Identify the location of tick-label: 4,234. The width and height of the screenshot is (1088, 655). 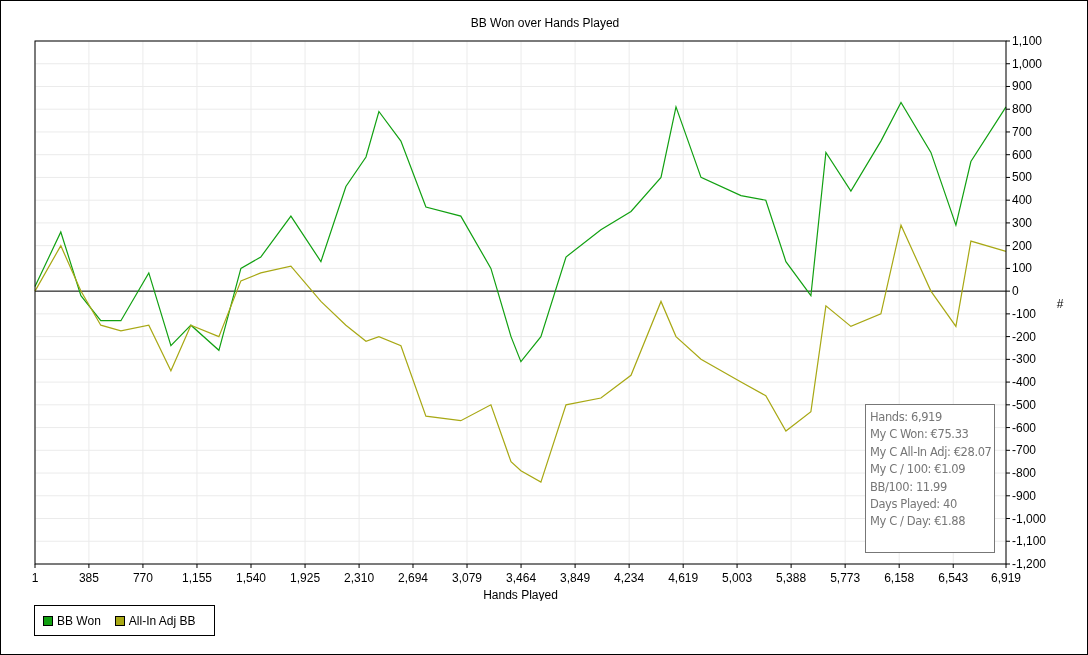
(629, 578).